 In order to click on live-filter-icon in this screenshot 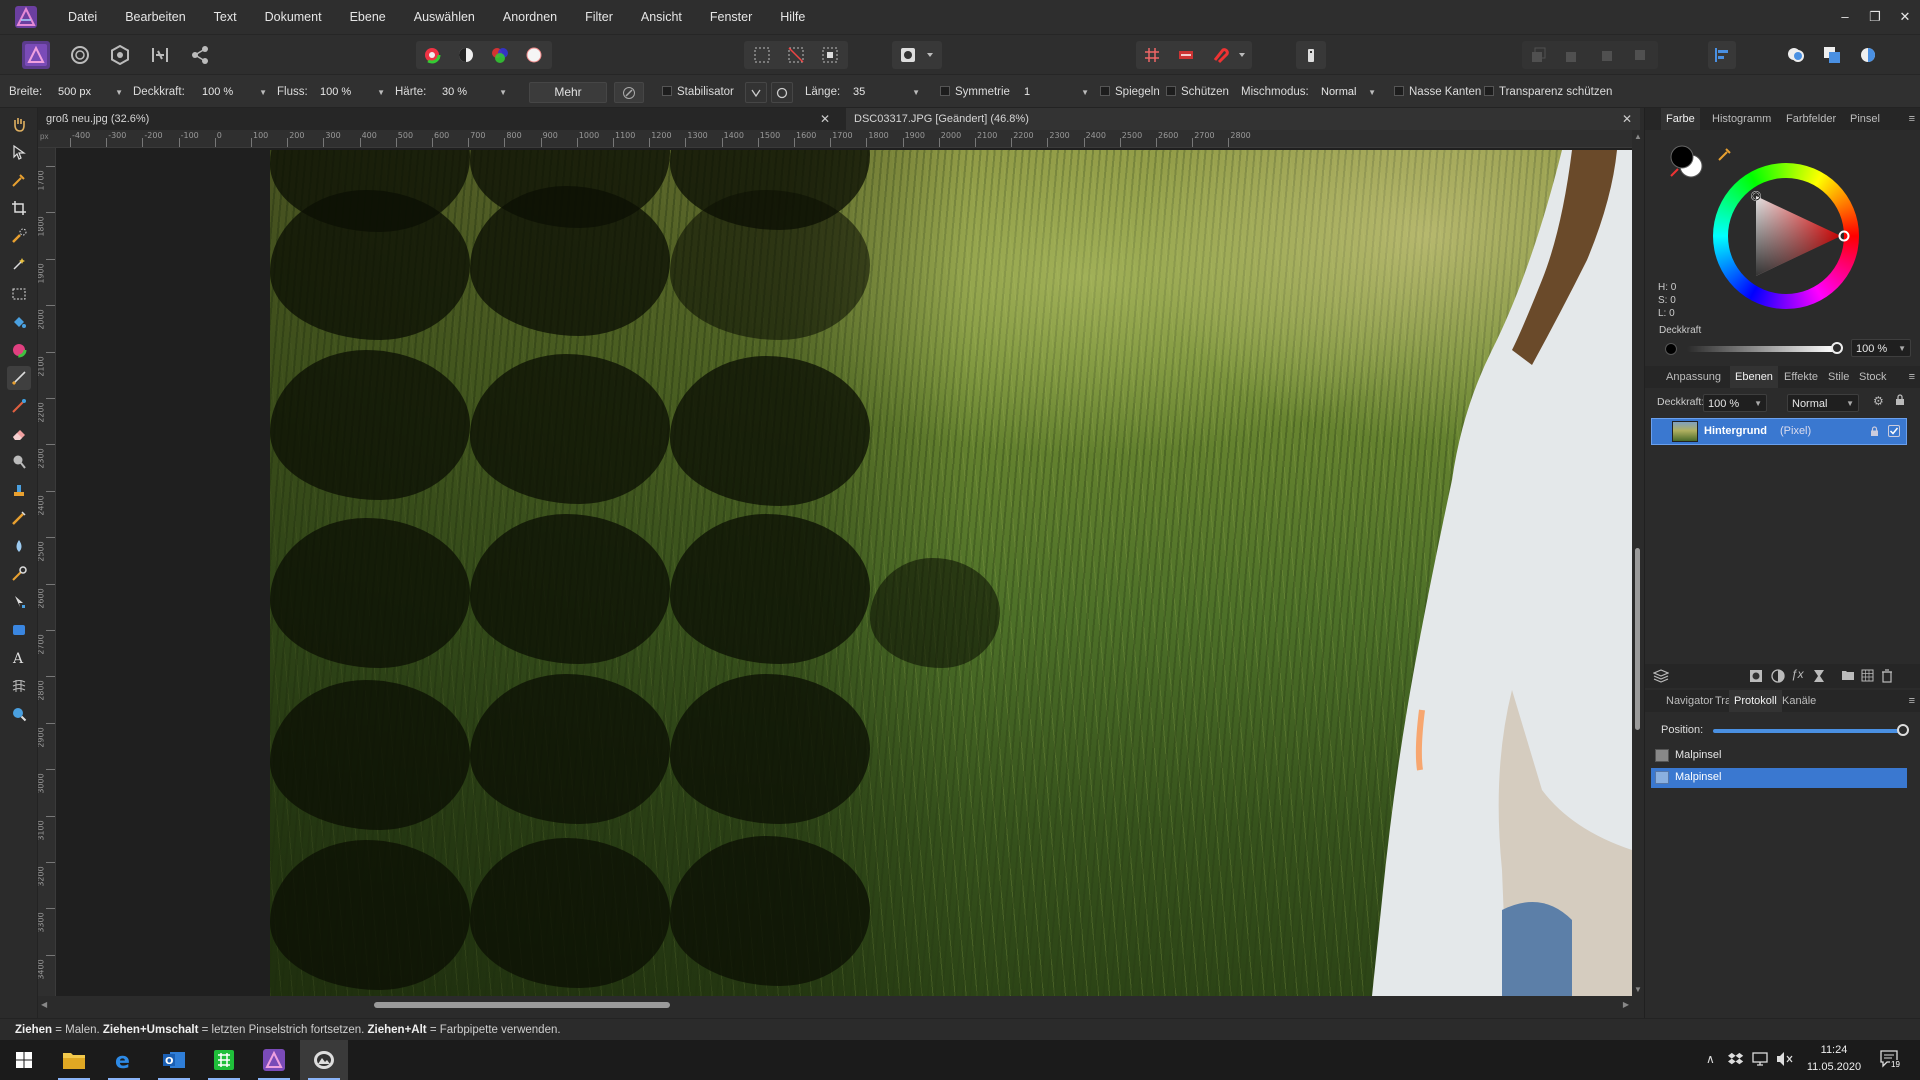, I will do `click(1819, 677)`.